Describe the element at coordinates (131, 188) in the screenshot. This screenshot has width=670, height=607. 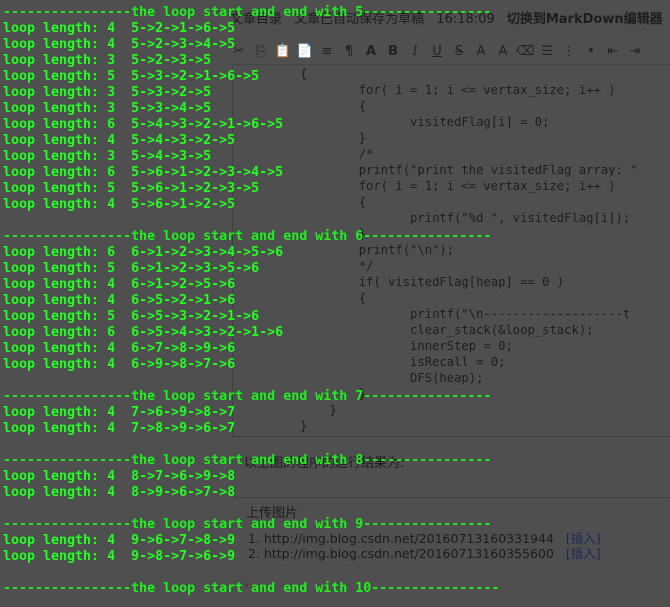
I see `loop-result-line: loop length: 5 5->6->1->2->3->5` at that location.